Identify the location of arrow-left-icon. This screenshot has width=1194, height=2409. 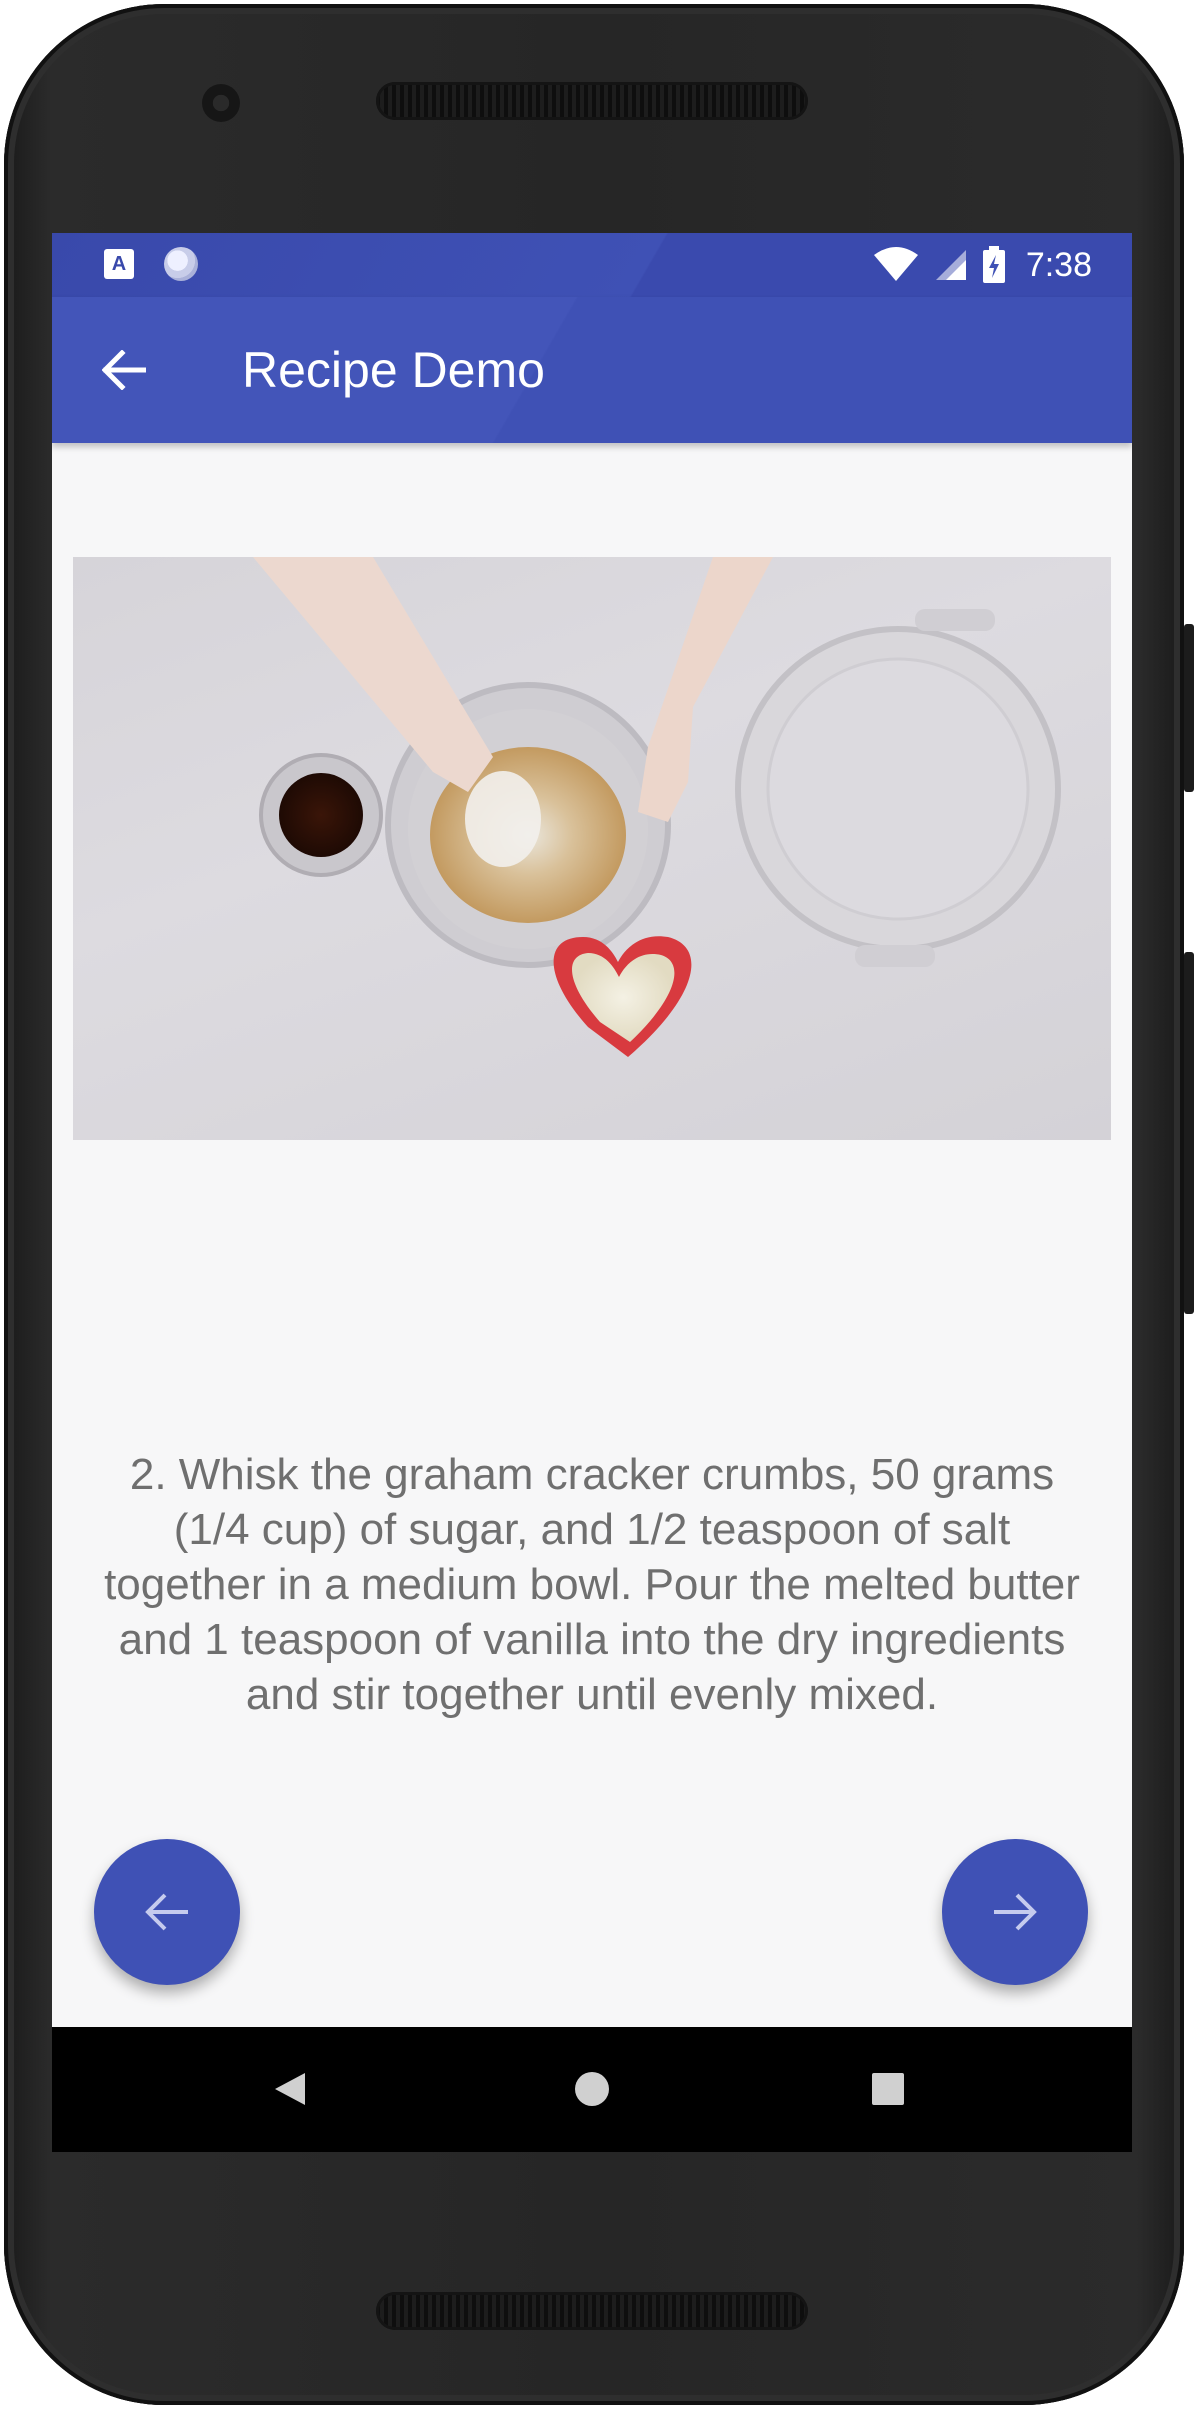
(166, 1912).